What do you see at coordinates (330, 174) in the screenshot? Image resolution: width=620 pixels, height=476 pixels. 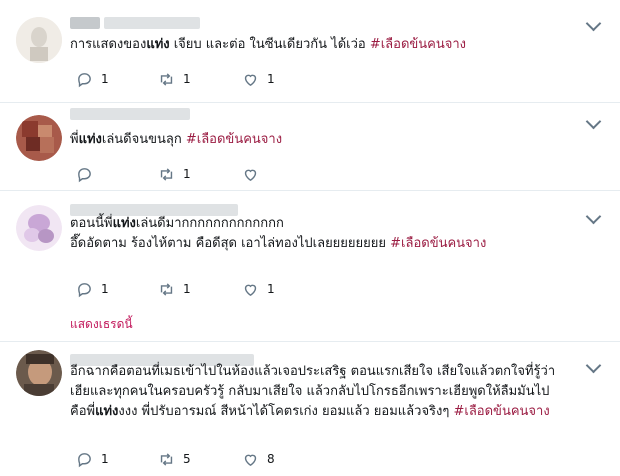 I see `tweet-actions: 1` at bounding box center [330, 174].